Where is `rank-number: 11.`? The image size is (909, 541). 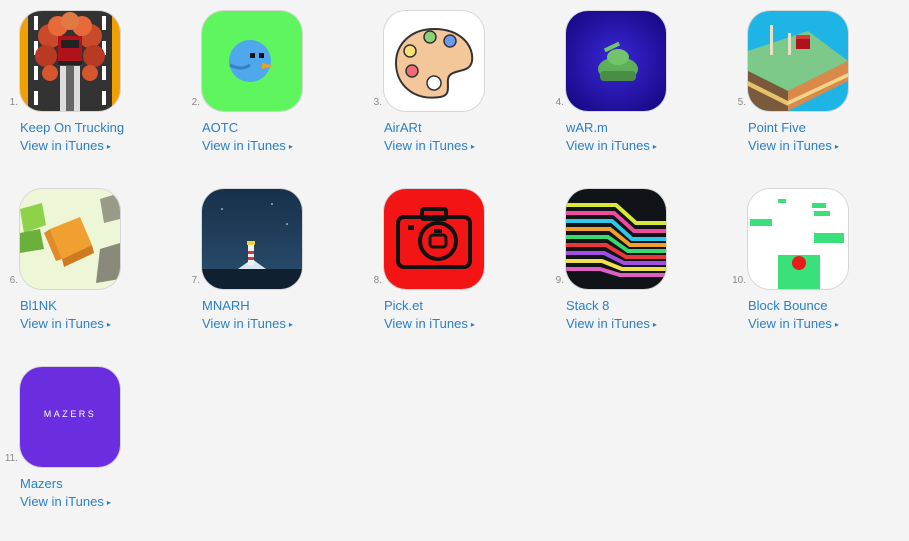 rank-number: 11. is located at coordinates (11, 458).